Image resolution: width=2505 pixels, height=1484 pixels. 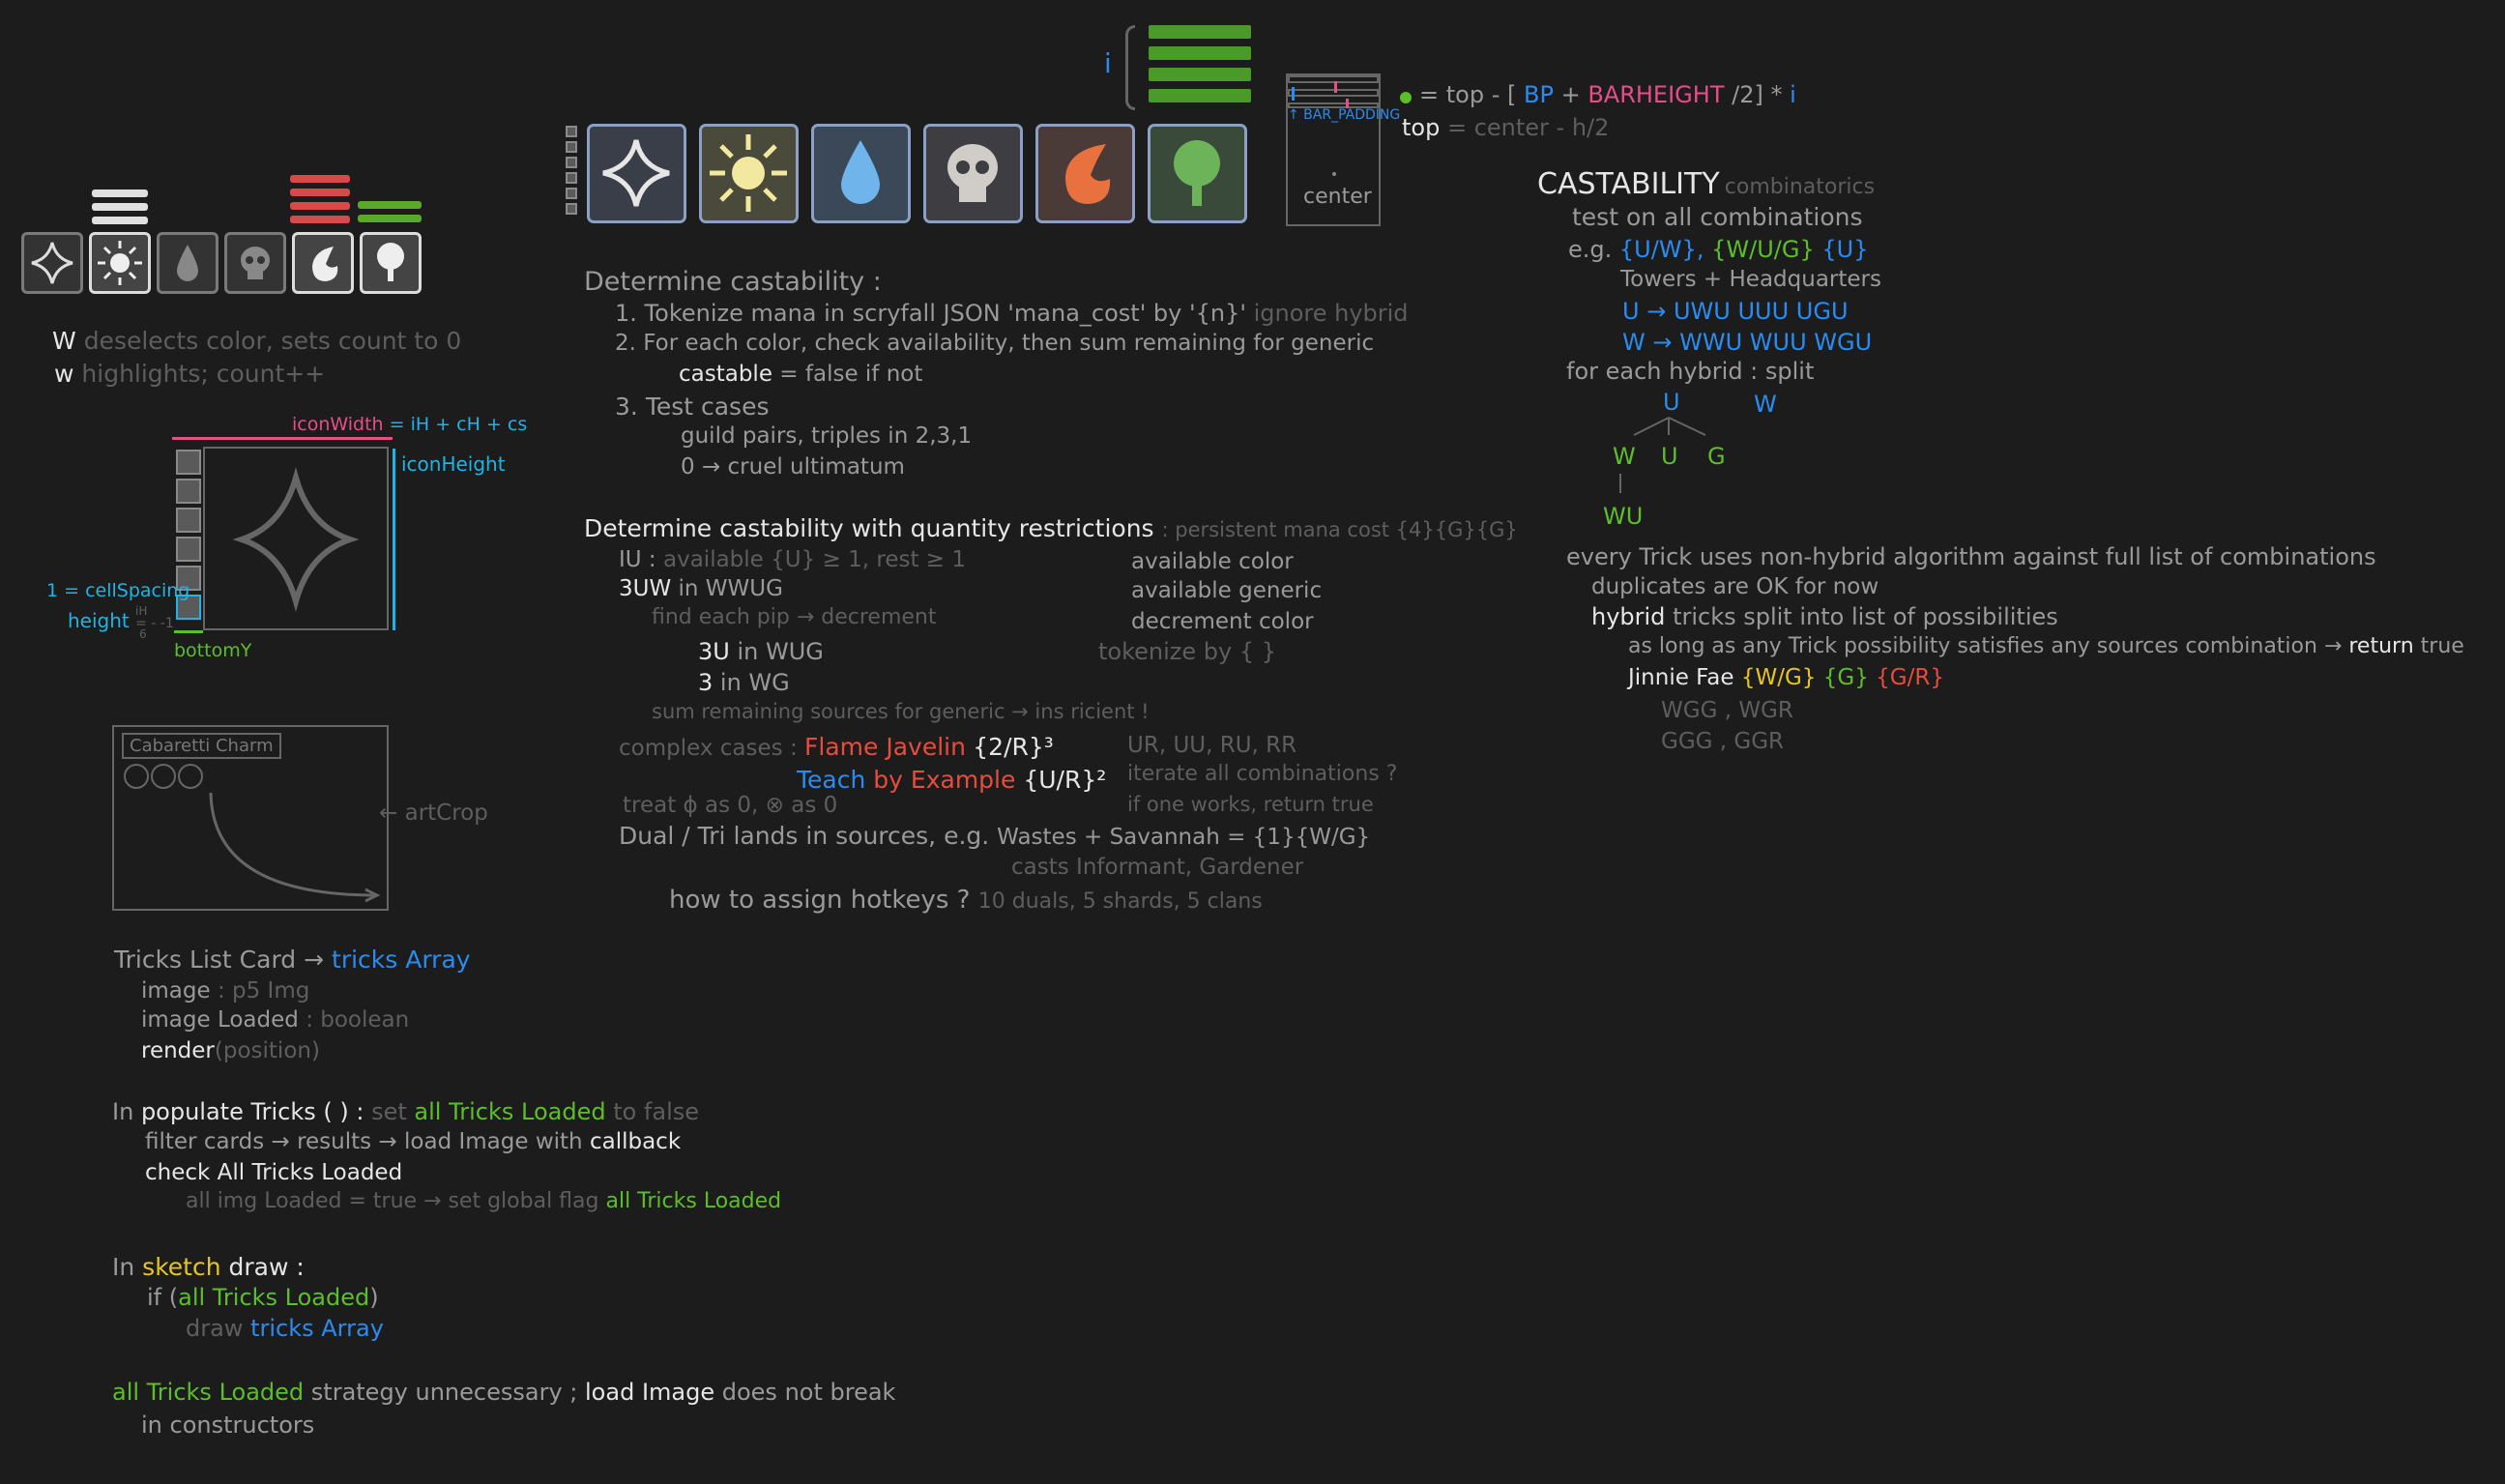 I want to click on mana-circle, so click(x=191, y=777).